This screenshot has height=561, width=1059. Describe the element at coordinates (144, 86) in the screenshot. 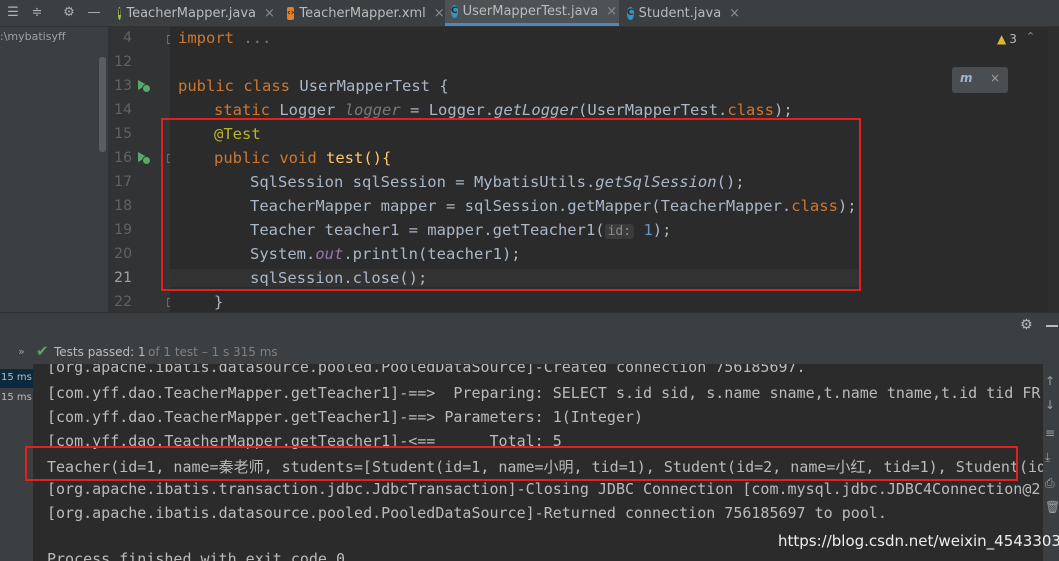

I see `run-test-class-icon` at that location.